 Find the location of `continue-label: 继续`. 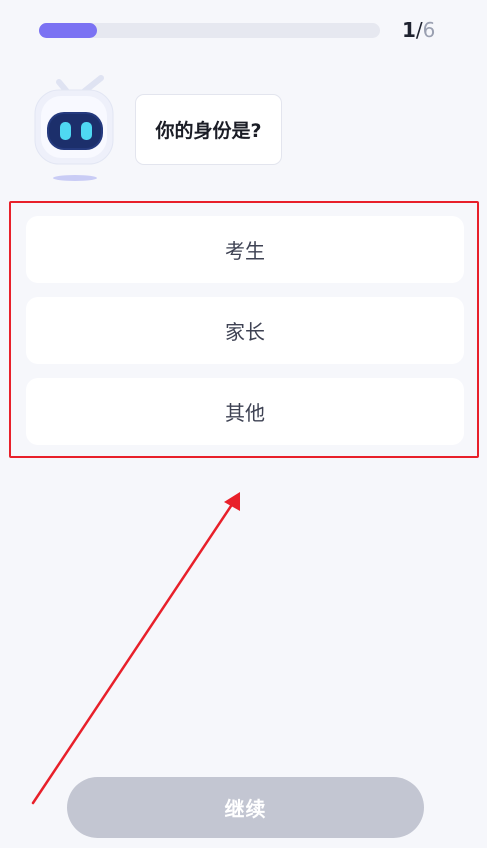

continue-label: 继续 is located at coordinates (245, 809).